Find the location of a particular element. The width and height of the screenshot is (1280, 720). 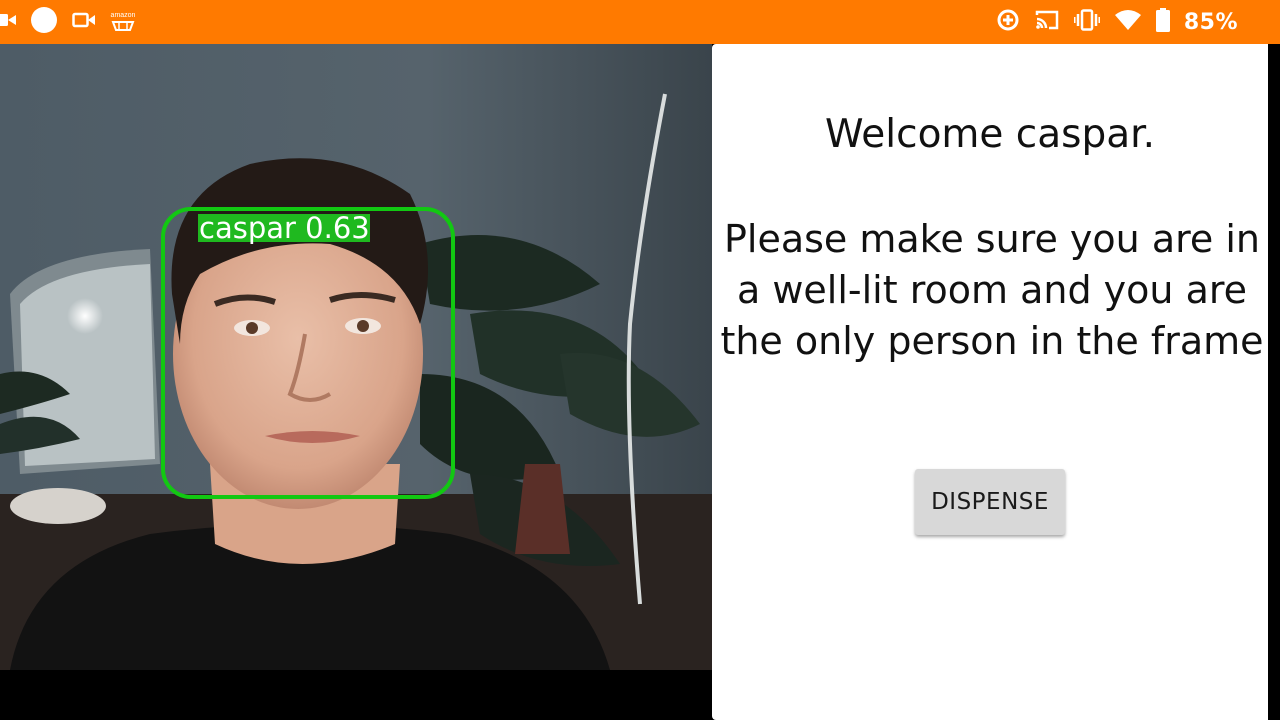

amazon-prime-icon: amazon is located at coordinates (123, 22).